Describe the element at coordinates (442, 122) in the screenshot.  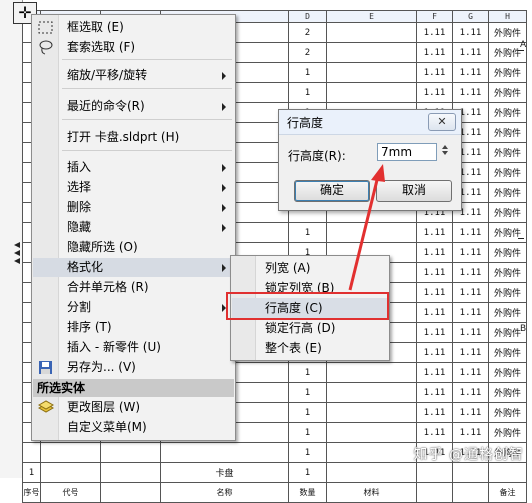
I see `close-icon: ✕` at that location.